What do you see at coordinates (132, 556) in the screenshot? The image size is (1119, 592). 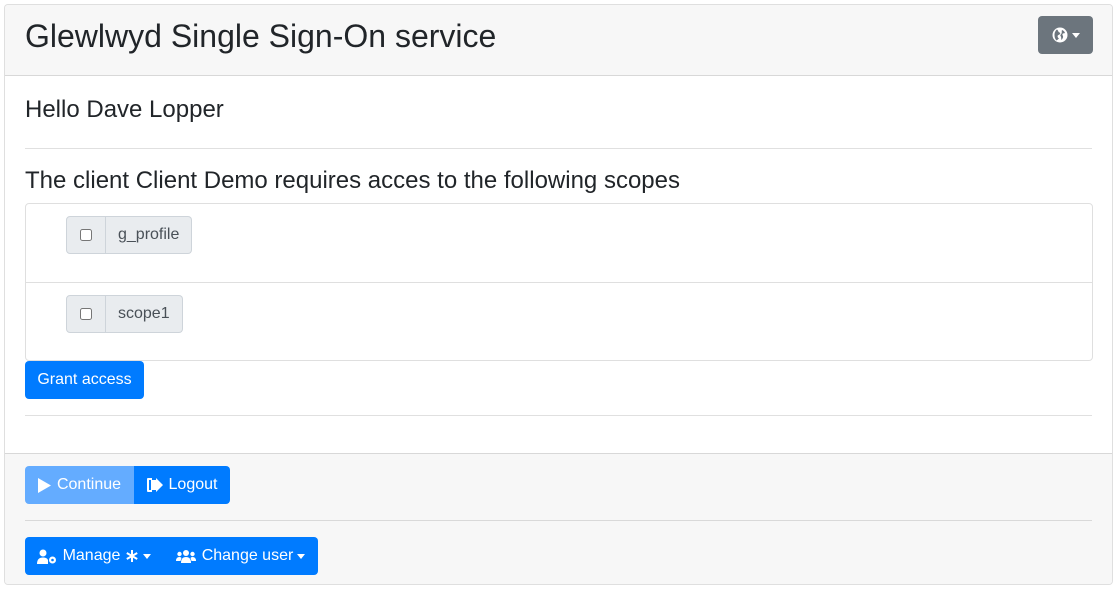 I see `asterisk-icon` at bounding box center [132, 556].